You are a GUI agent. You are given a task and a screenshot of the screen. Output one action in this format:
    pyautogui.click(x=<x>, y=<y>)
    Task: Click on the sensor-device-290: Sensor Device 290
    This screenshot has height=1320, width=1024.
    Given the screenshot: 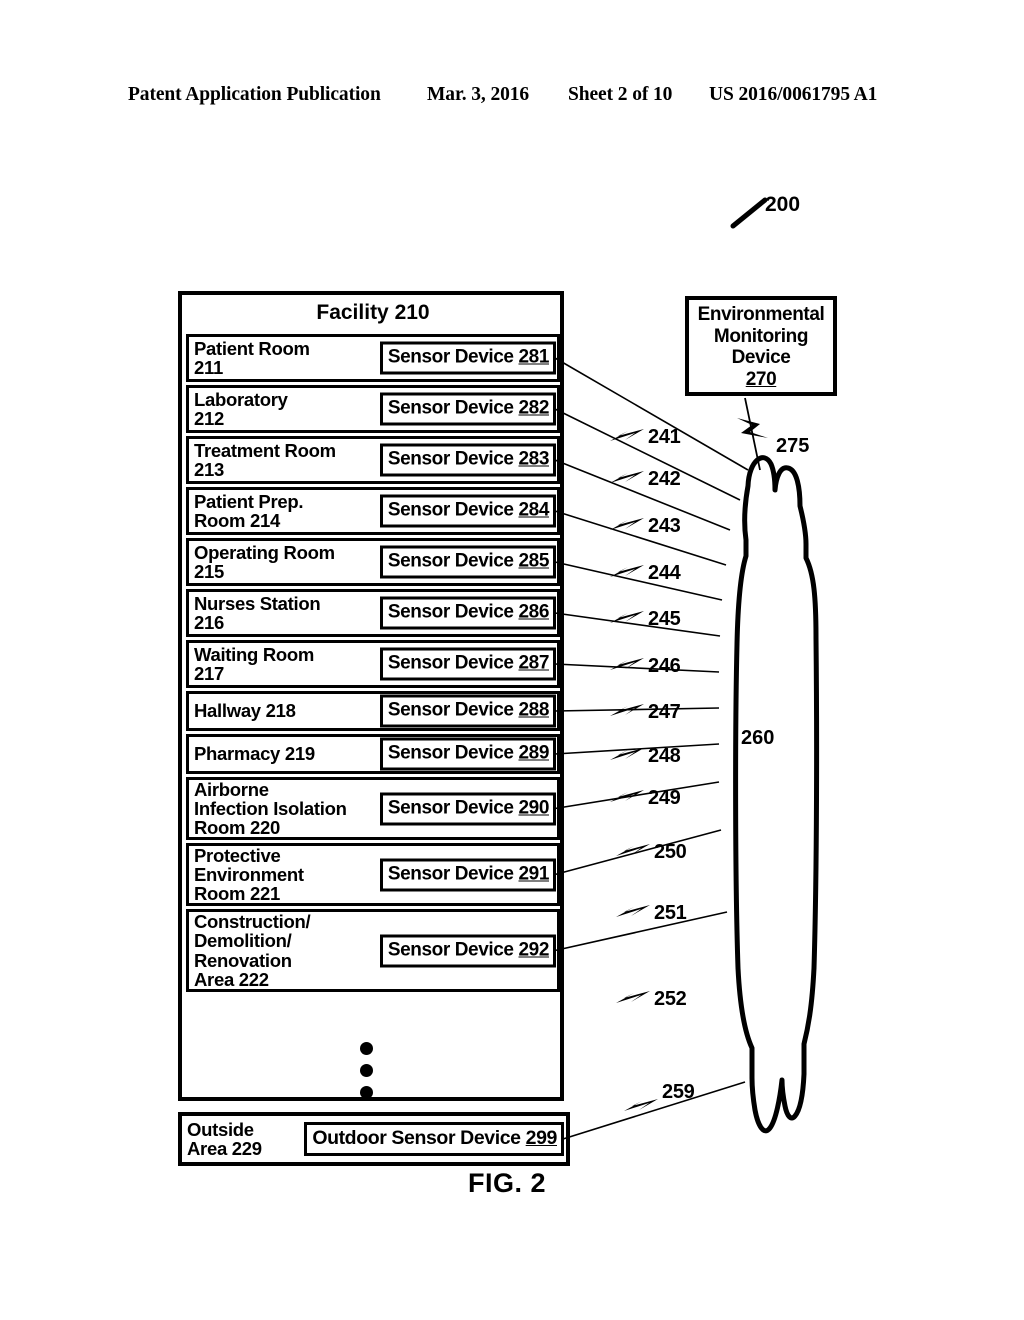 What is the action you would take?
    pyautogui.click(x=467, y=808)
    